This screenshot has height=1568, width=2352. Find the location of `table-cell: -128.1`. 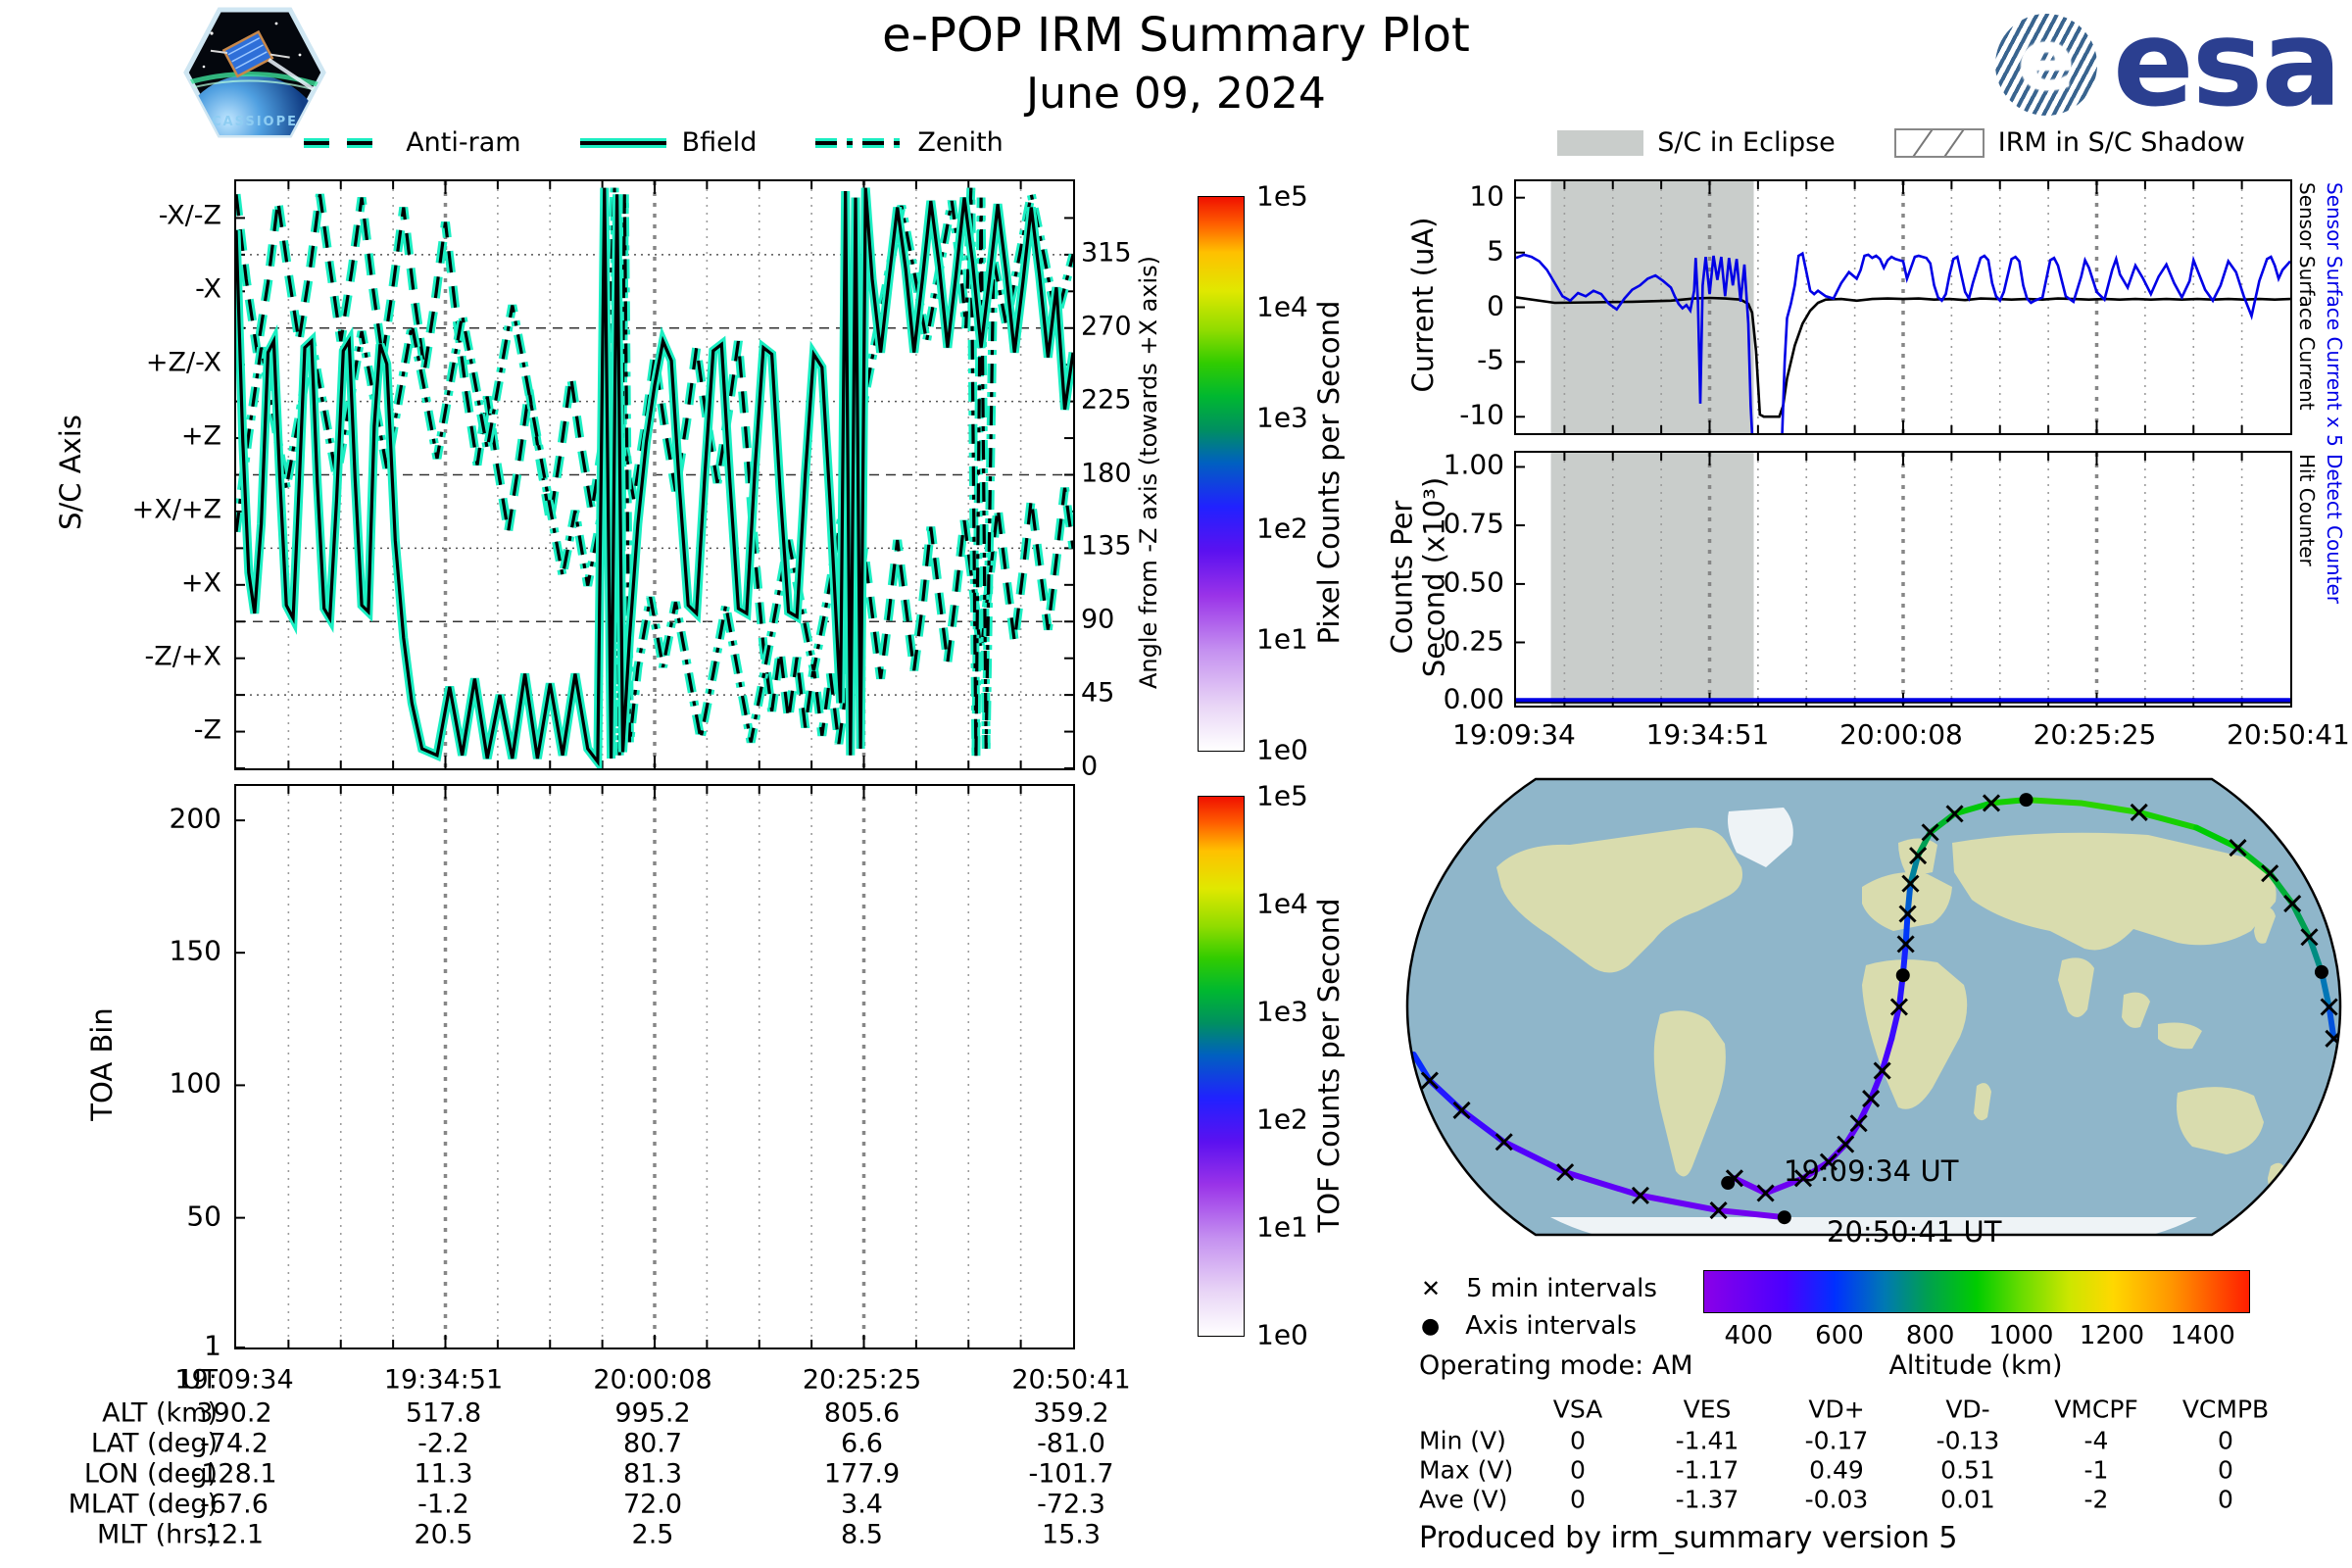

table-cell: -128.1 is located at coordinates (234, 1474).